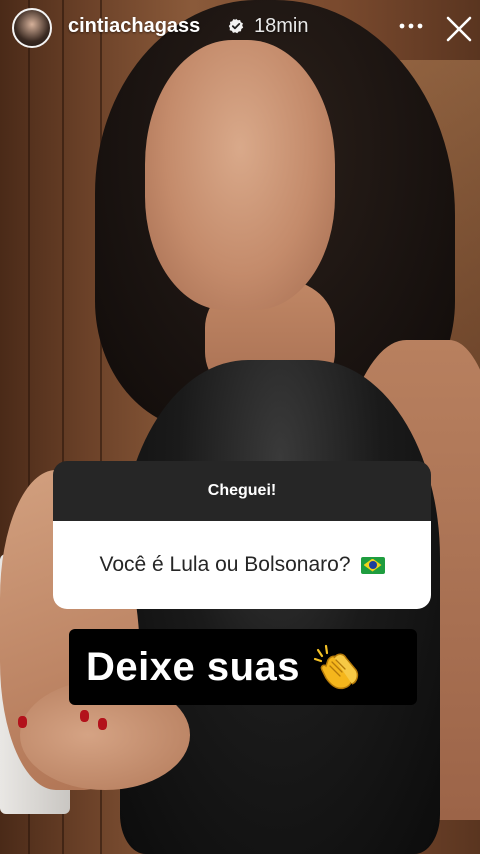 The image size is (480, 854). I want to click on close-icon, so click(459, 29).